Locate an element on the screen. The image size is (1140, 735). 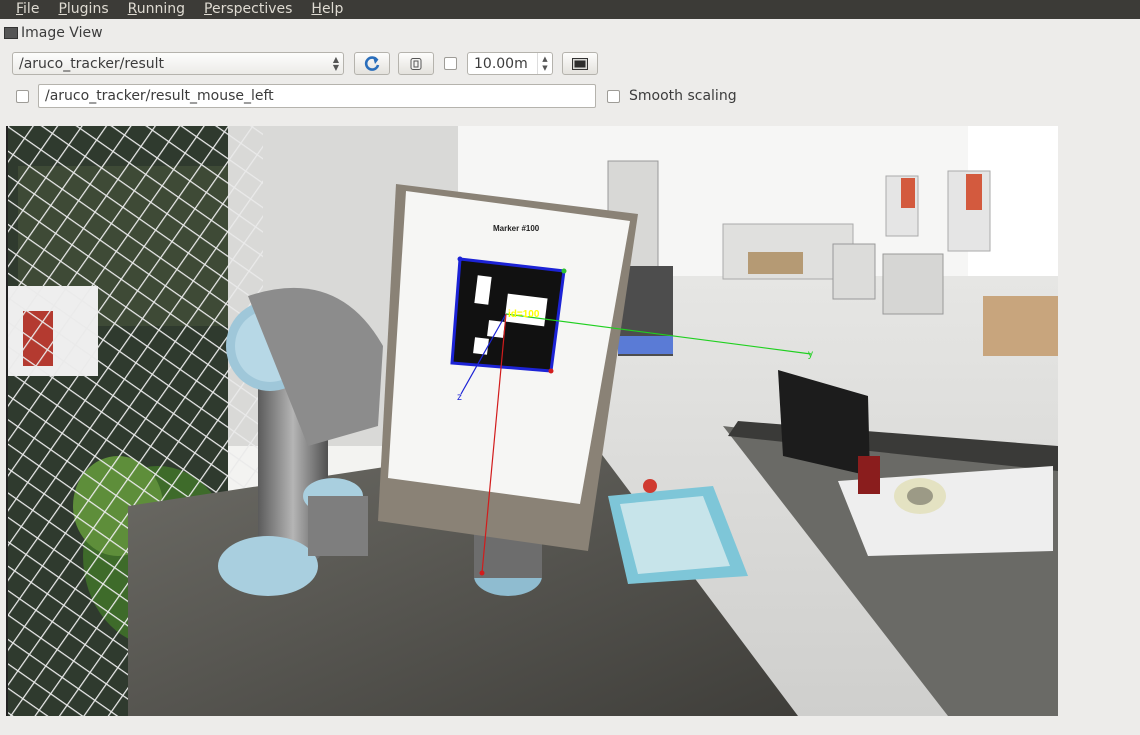
sheet-header: Marker #100 is located at coordinates (516, 228).